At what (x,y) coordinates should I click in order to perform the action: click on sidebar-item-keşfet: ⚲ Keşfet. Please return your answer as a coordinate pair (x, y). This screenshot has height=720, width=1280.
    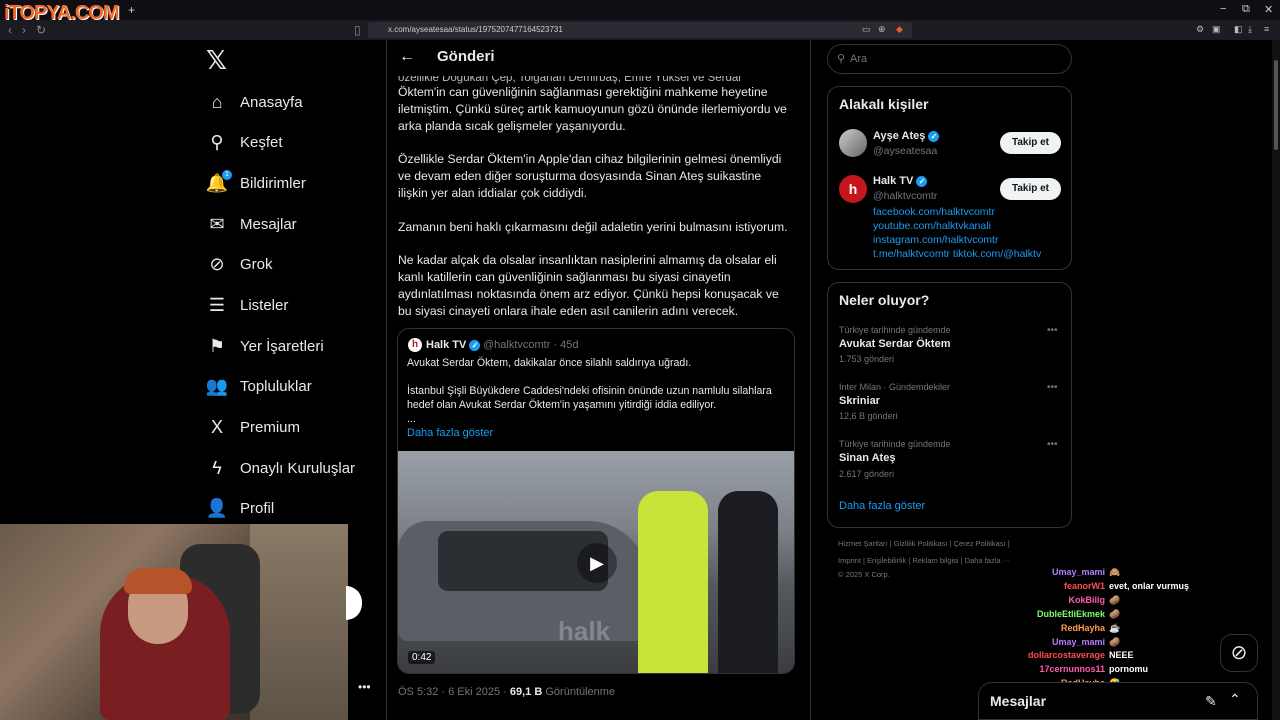
    Looking at the image, I should click on (244, 142).